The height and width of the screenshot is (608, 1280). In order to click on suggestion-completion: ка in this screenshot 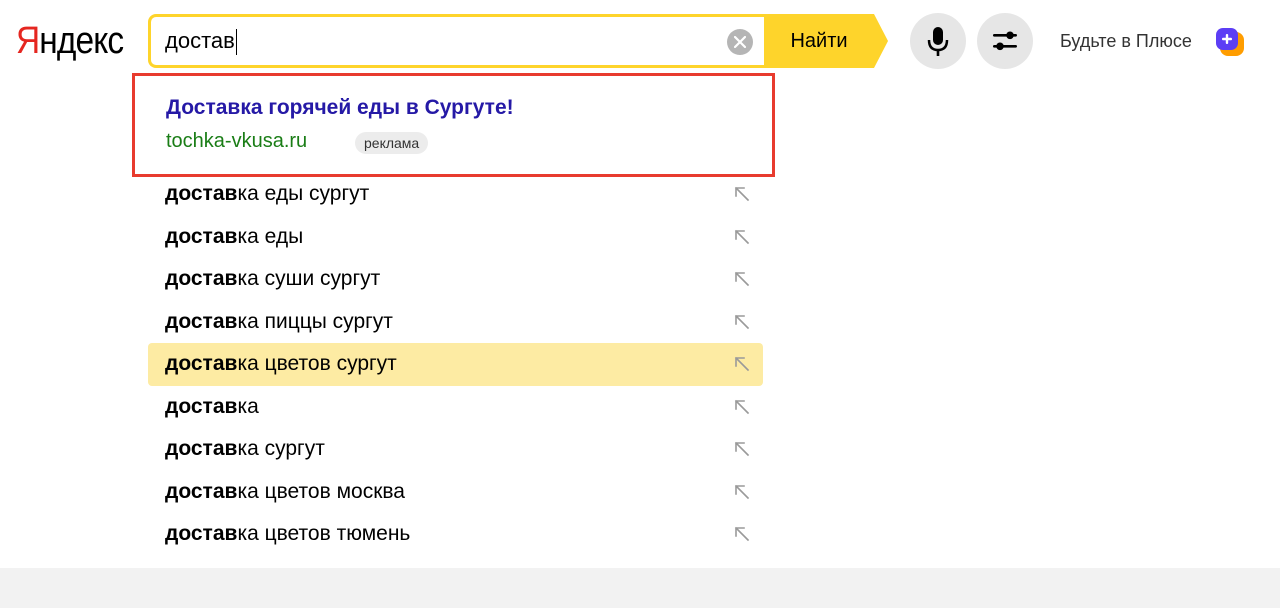, I will do `click(248, 406)`.